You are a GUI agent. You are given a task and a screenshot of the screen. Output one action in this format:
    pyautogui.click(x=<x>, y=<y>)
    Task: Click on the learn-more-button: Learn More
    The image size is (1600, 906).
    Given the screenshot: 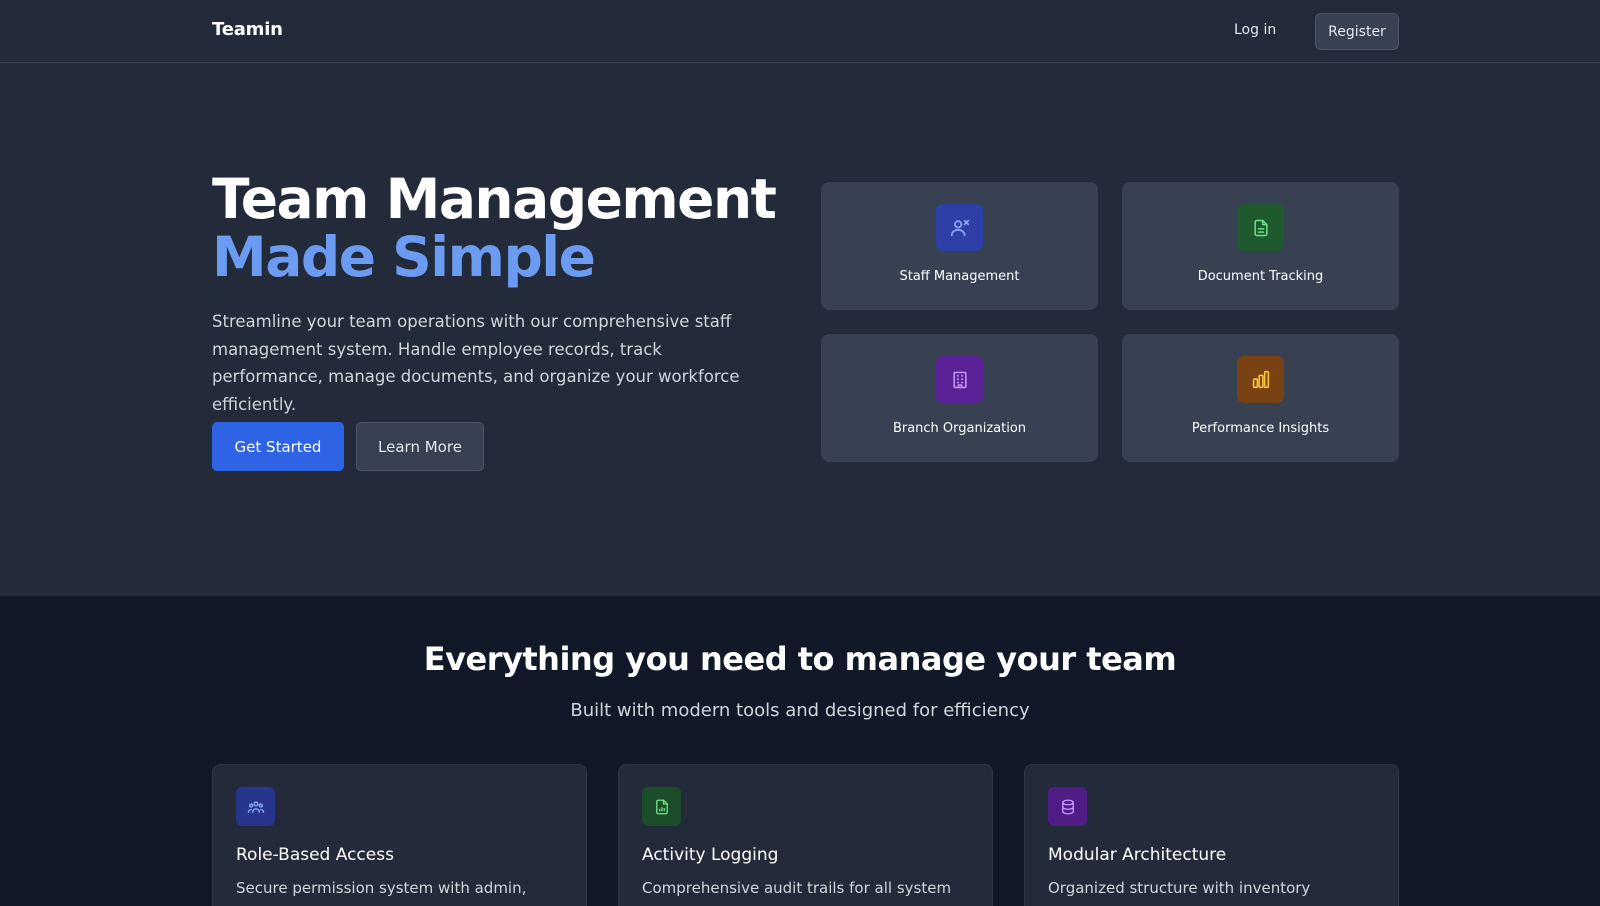 What is the action you would take?
    pyautogui.click(x=420, y=446)
    